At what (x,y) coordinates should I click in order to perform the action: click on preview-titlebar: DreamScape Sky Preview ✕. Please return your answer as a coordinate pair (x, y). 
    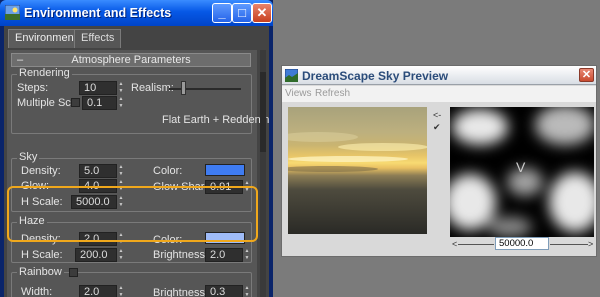
    Looking at the image, I should click on (439, 75).